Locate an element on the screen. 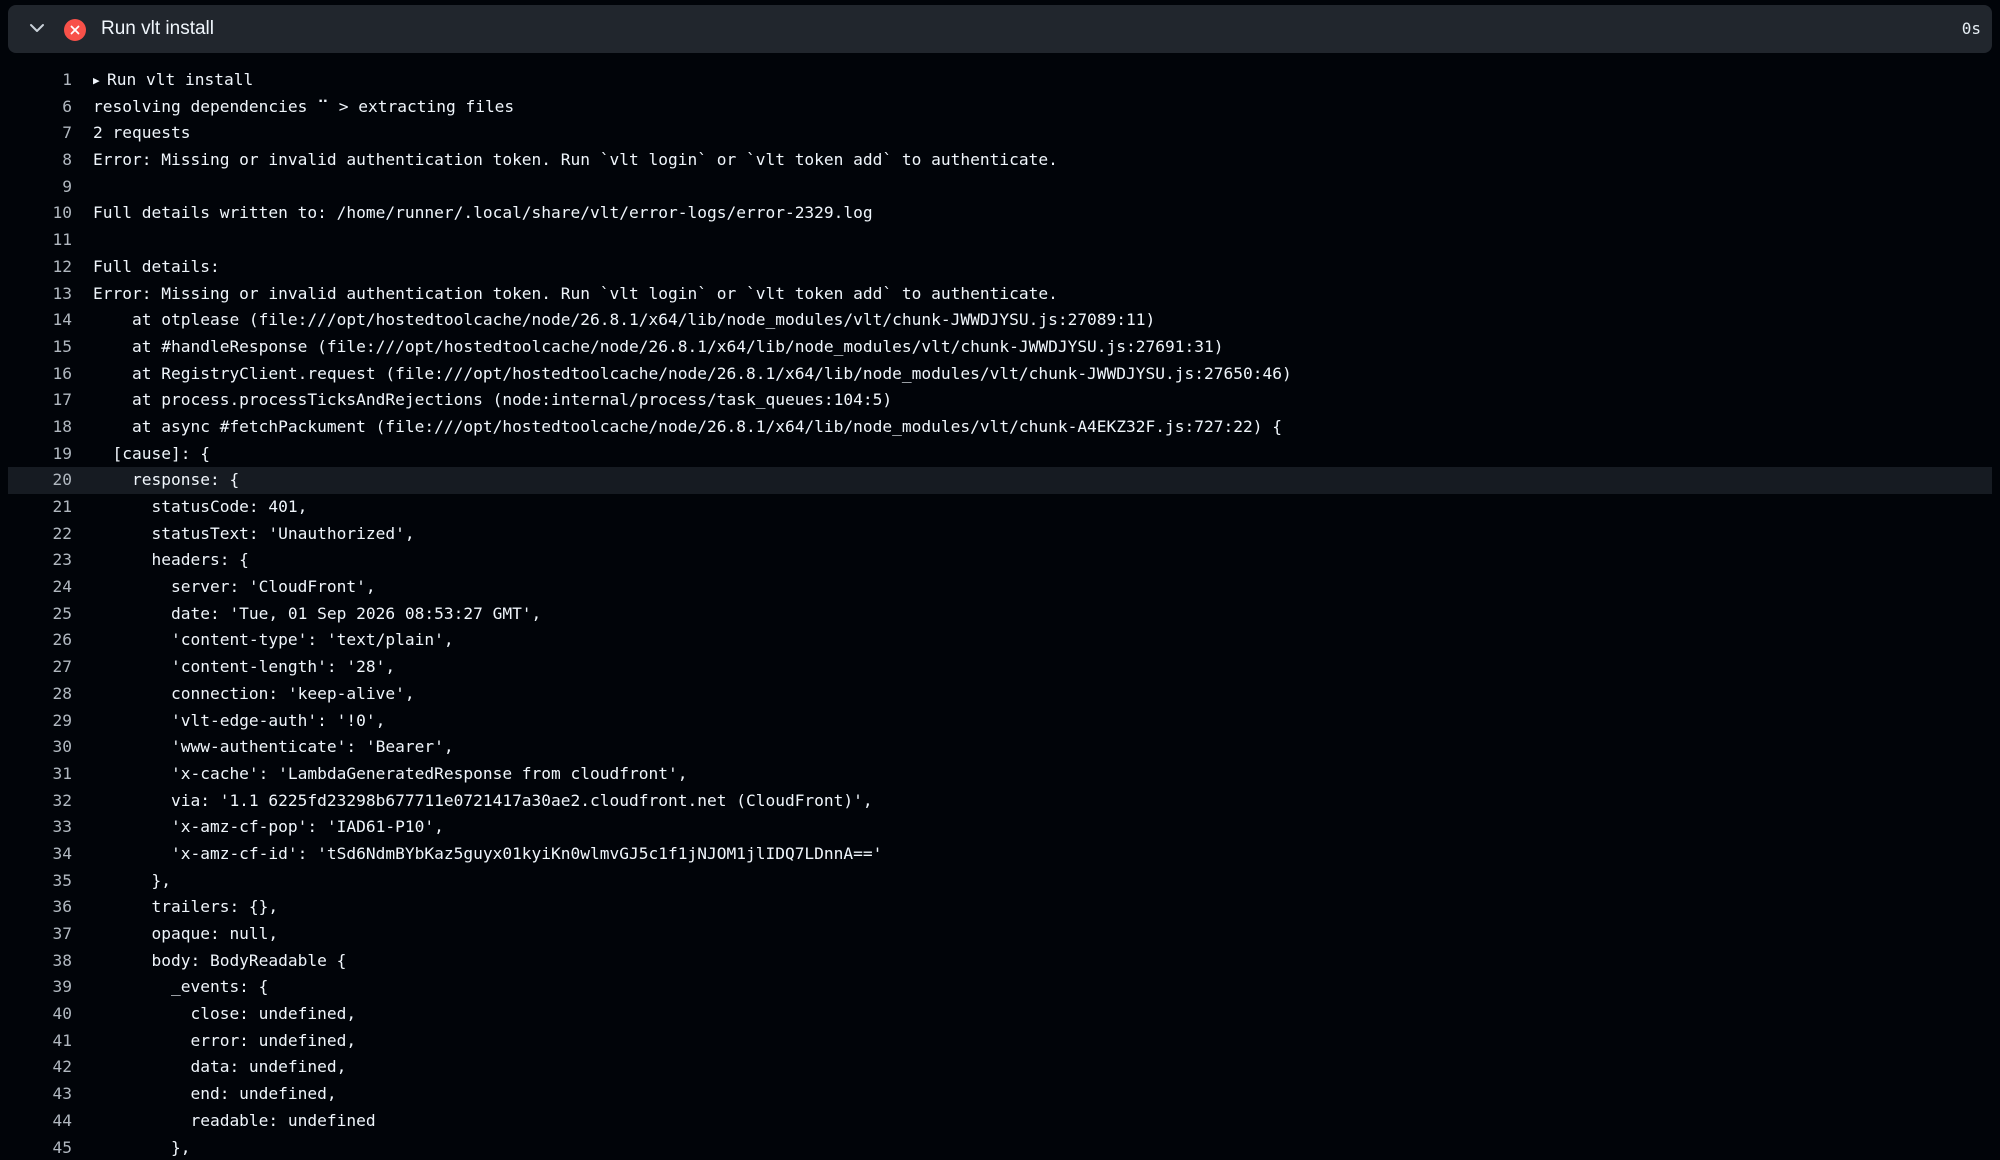 This screenshot has height=1160, width=2000. line-number: 28 is located at coordinates (40, 694).